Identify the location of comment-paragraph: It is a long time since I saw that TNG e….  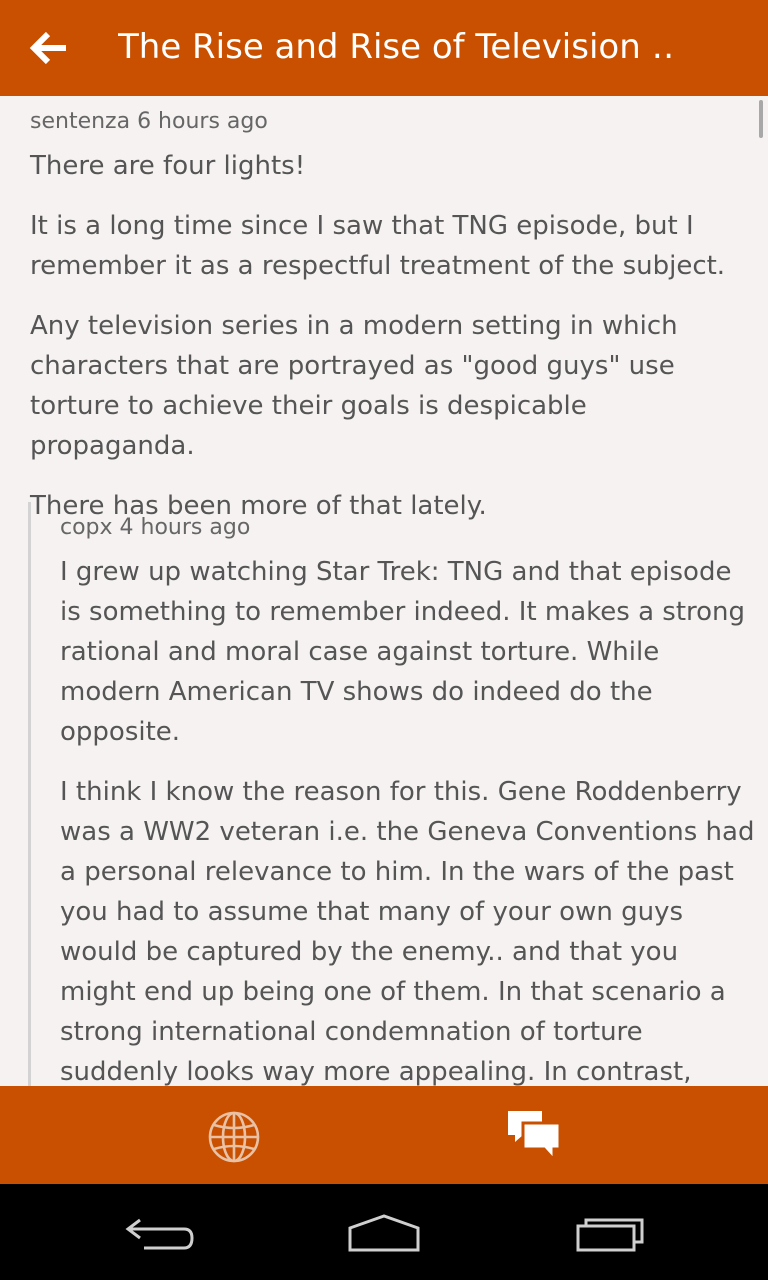
(378, 246).